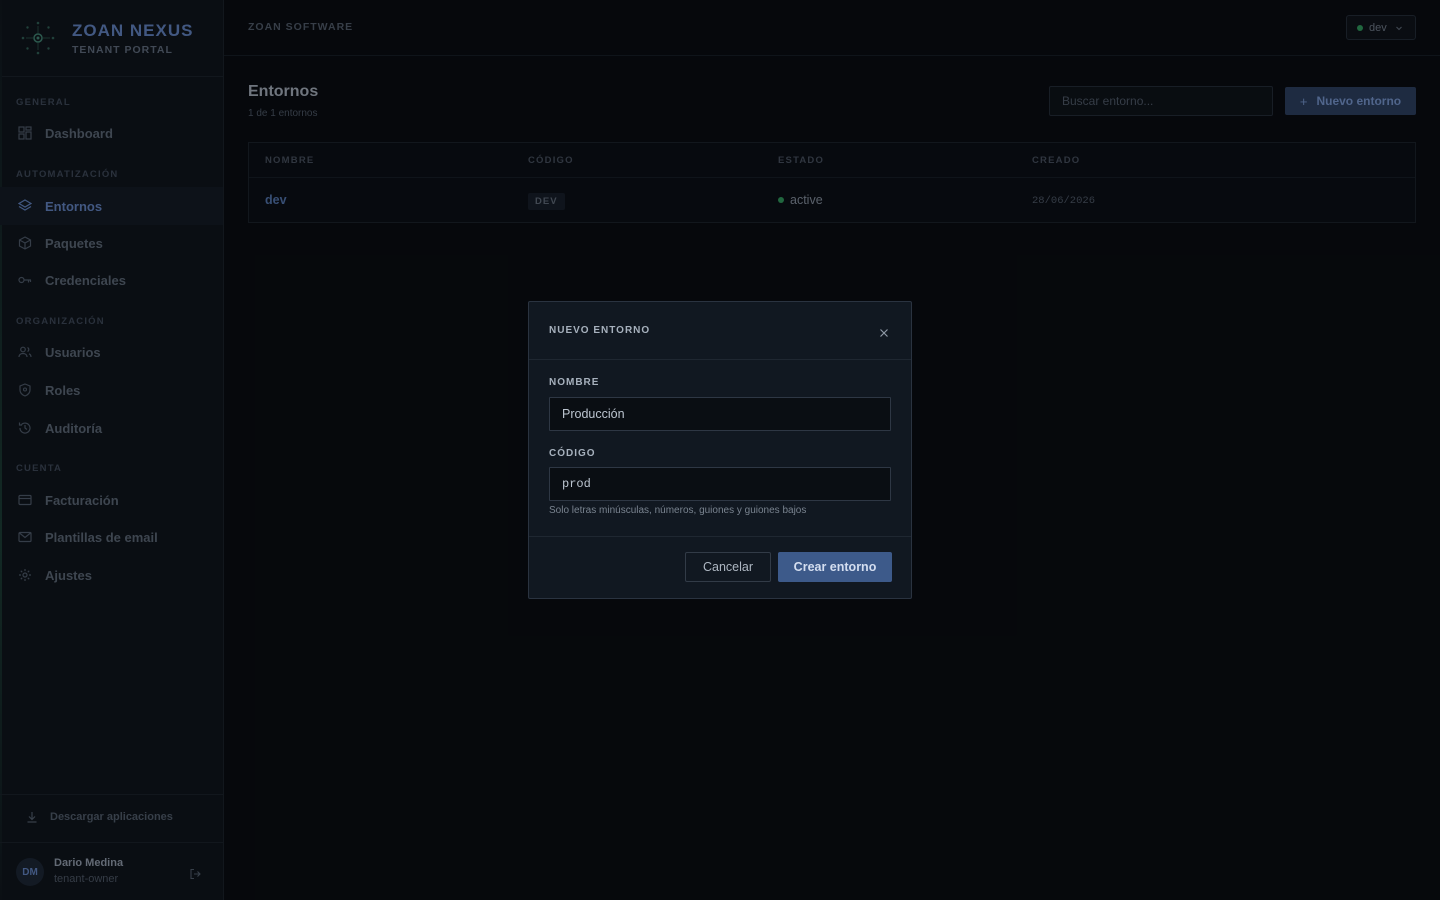 The image size is (1440, 900). What do you see at coordinates (835, 567) in the screenshot?
I see `create-environment-button: Crear entorno` at bounding box center [835, 567].